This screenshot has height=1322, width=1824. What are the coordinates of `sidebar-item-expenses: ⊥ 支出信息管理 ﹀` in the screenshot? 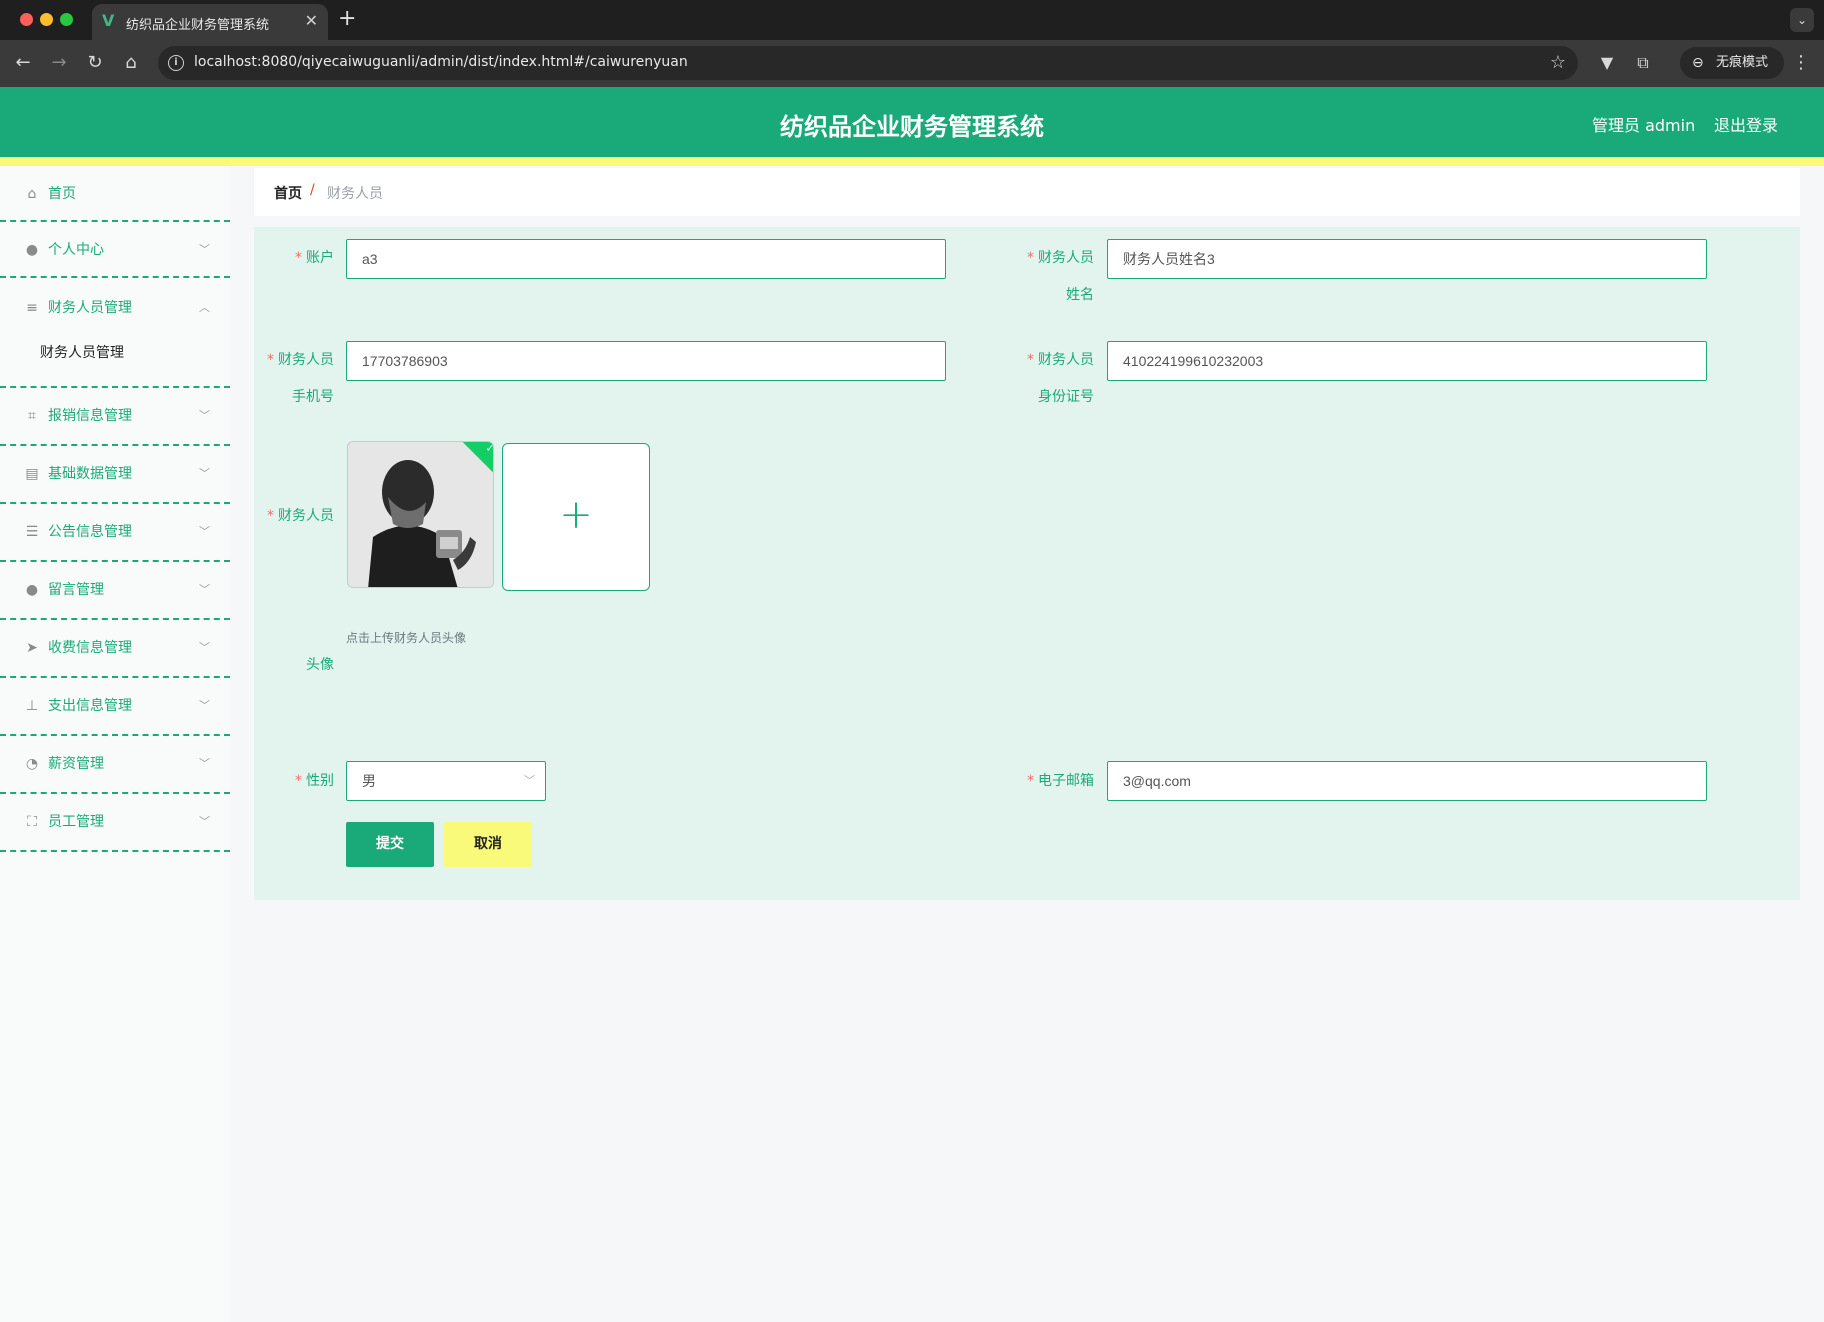 It's located at (115, 707).